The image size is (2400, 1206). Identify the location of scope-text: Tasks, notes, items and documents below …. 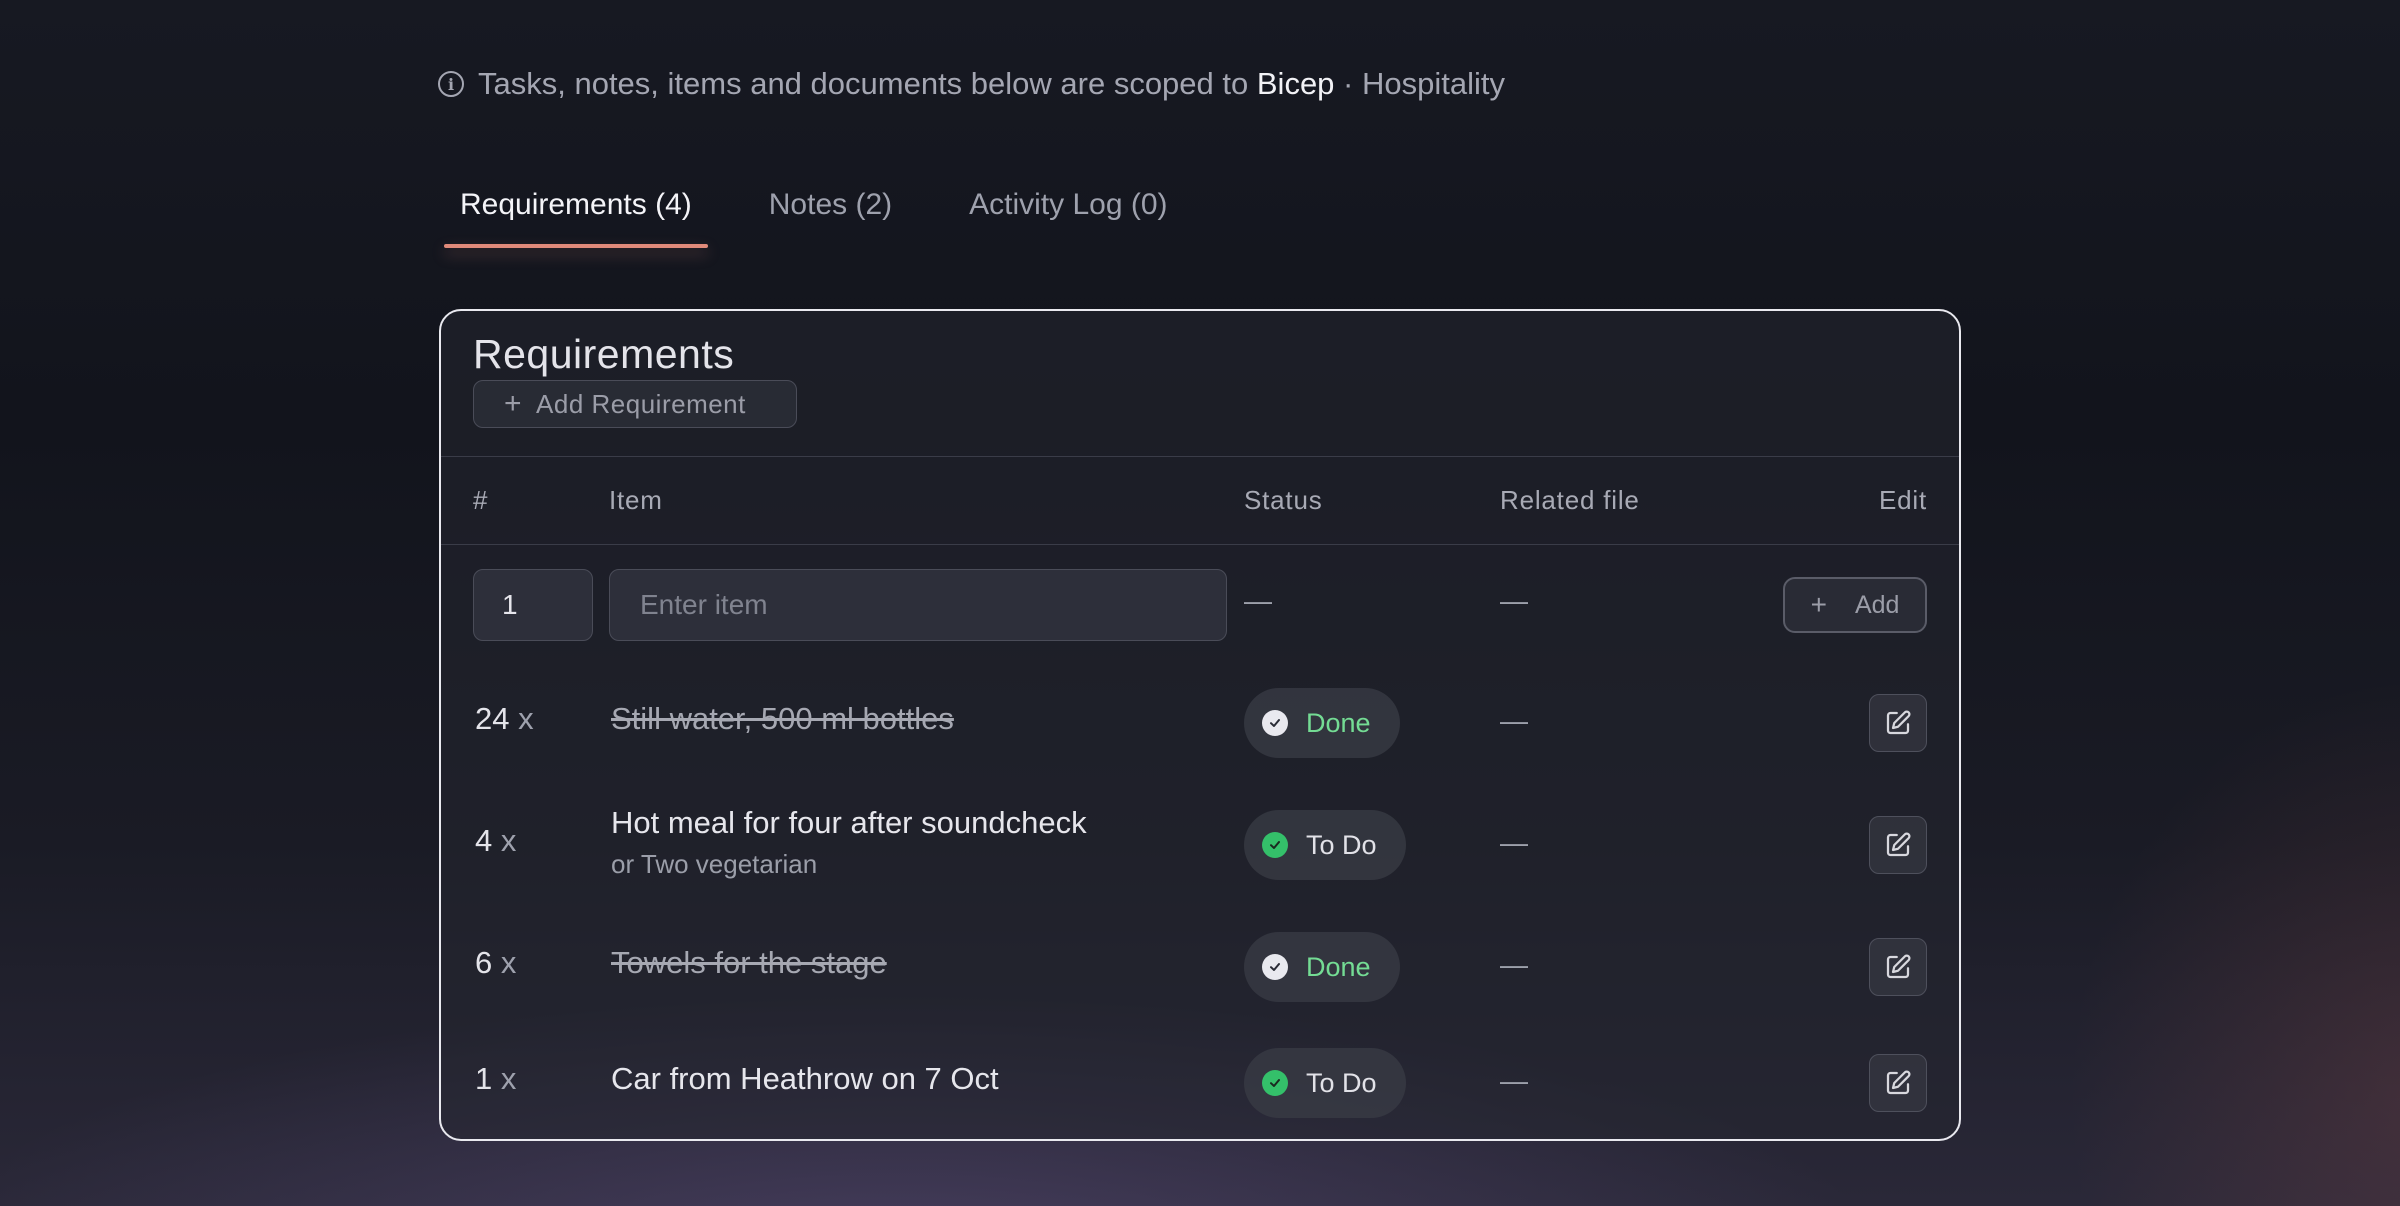
(991, 84).